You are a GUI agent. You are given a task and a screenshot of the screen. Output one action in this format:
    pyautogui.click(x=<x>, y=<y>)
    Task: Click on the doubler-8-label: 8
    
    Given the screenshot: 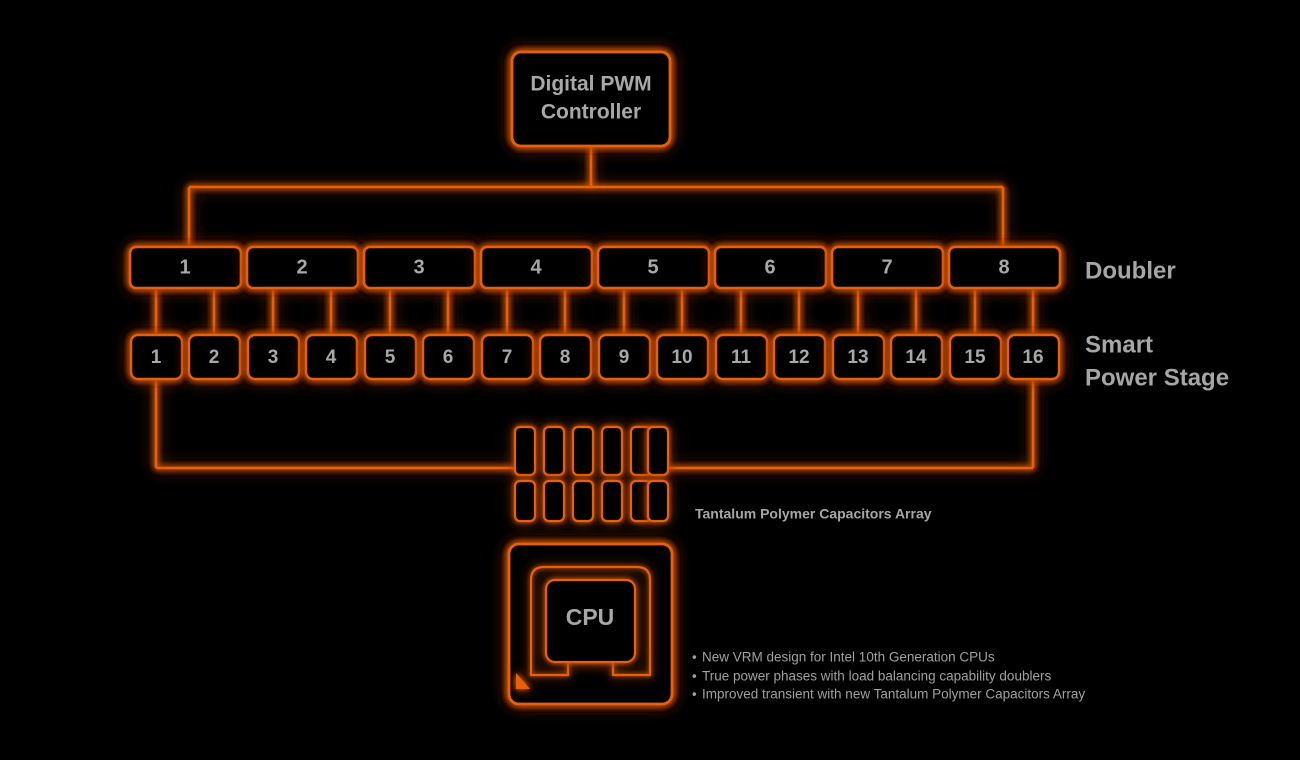 What is the action you would take?
    pyautogui.click(x=1003, y=267)
    